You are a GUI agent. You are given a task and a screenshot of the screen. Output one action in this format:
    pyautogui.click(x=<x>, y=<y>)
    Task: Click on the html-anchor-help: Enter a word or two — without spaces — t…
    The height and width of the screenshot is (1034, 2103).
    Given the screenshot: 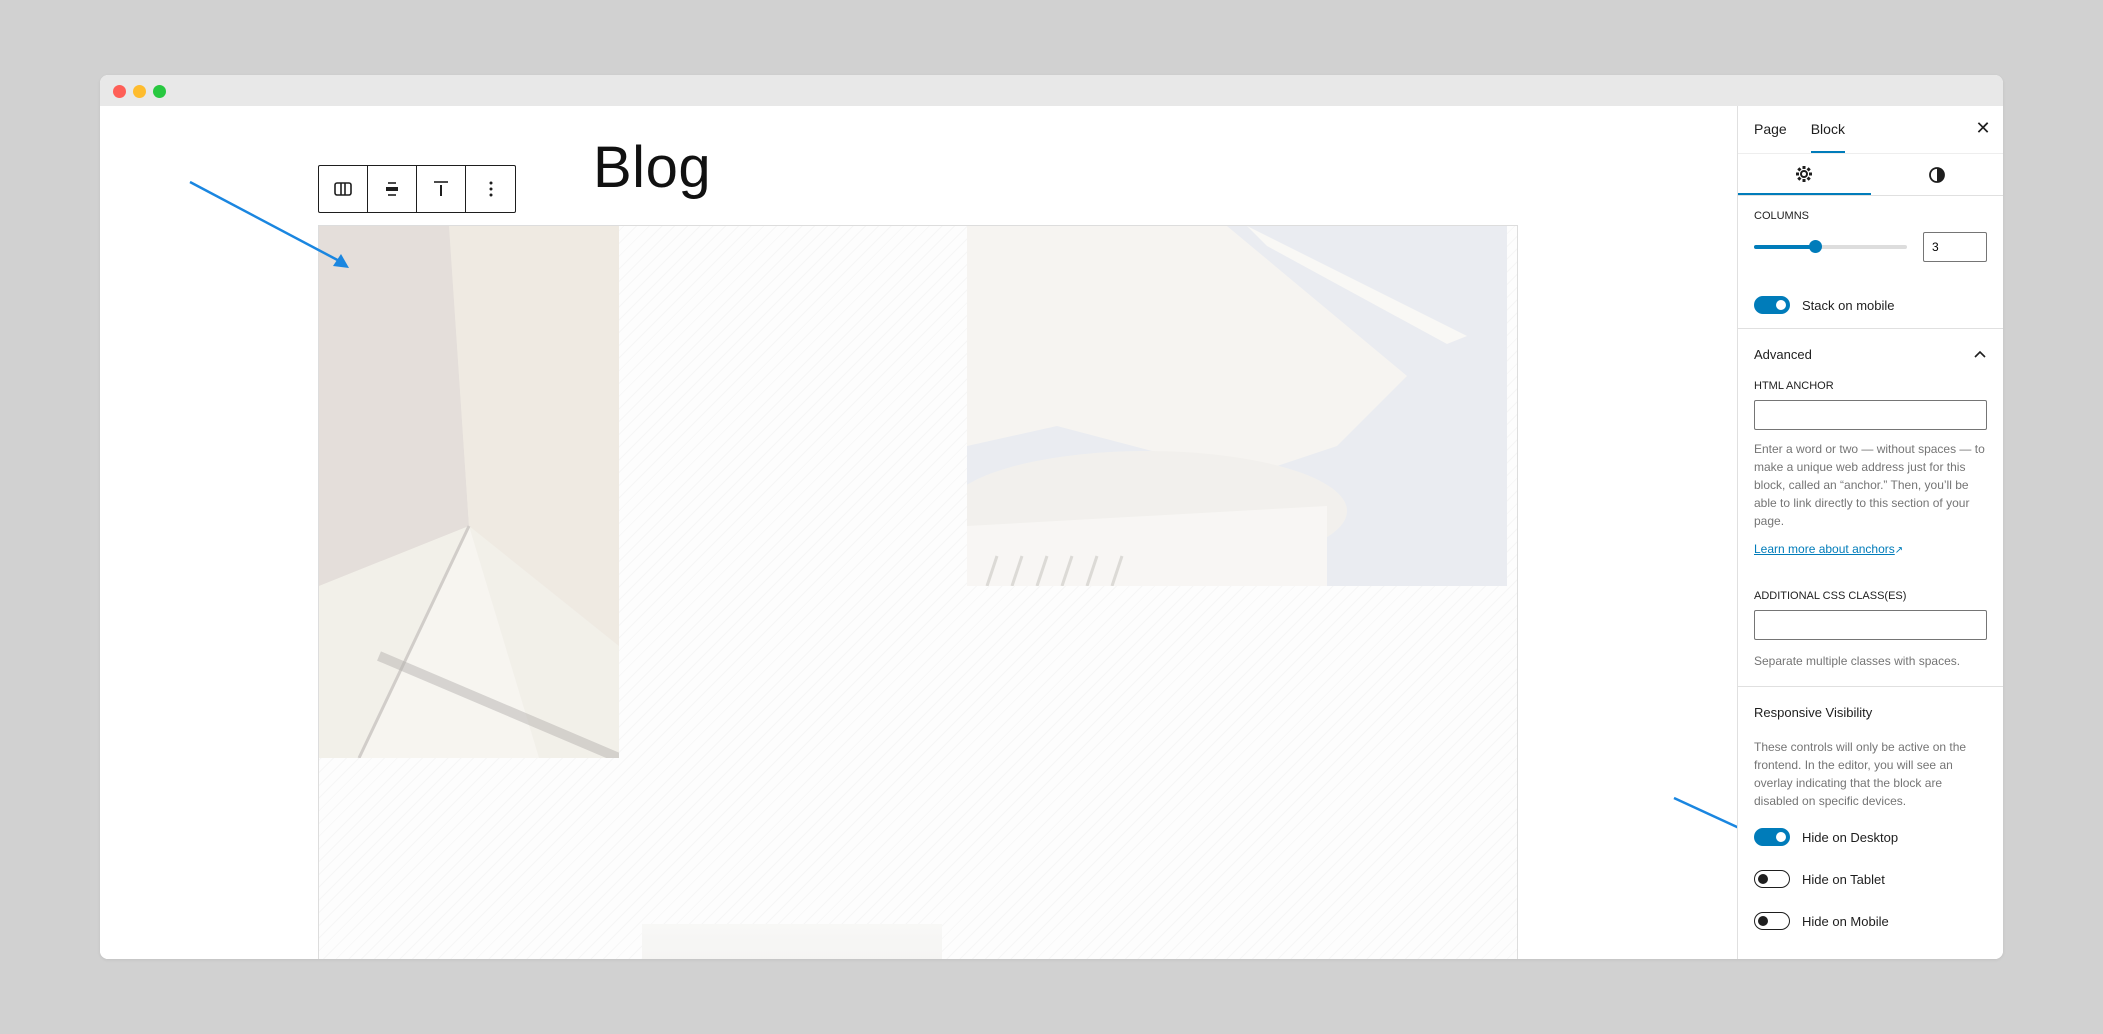 What is the action you would take?
    pyautogui.click(x=1869, y=485)
    